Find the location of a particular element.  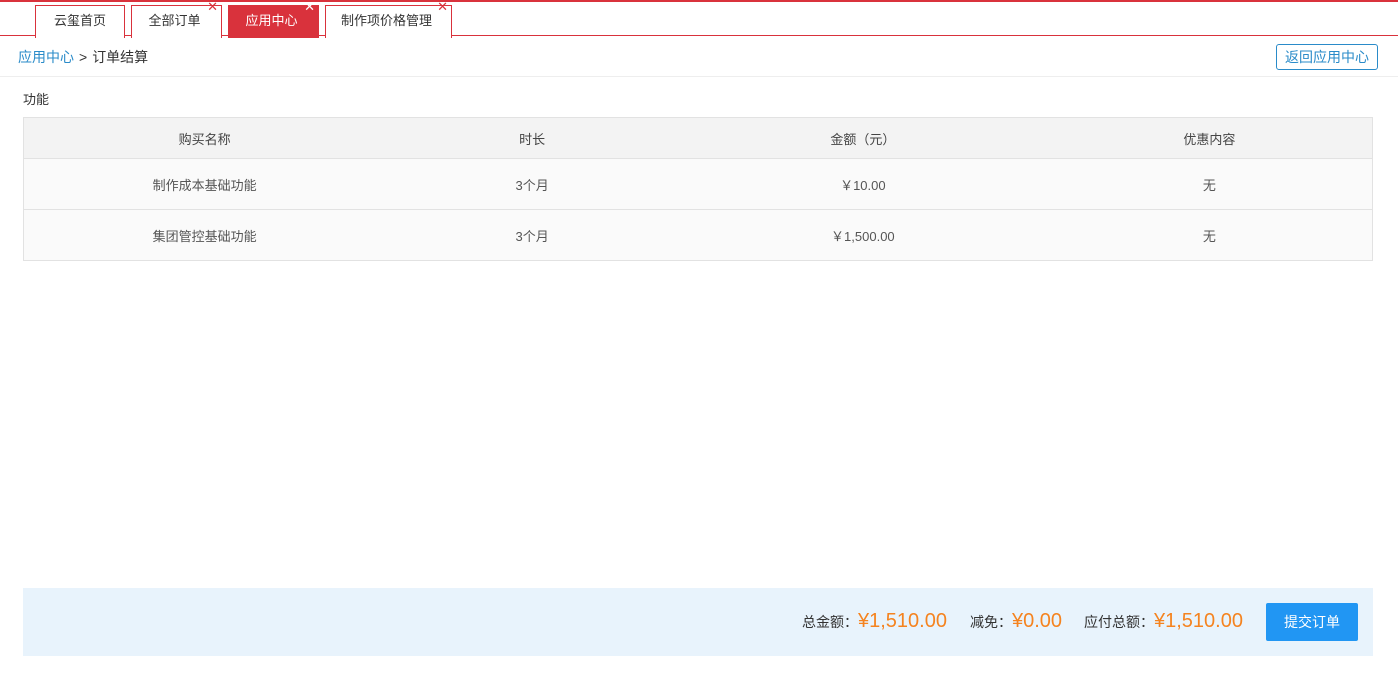

tab-bar: 云玺首页 全部订单 ✕ 应用中心 ✕ 制作项价格管理 ✕ is located at coordinates (699, 19).